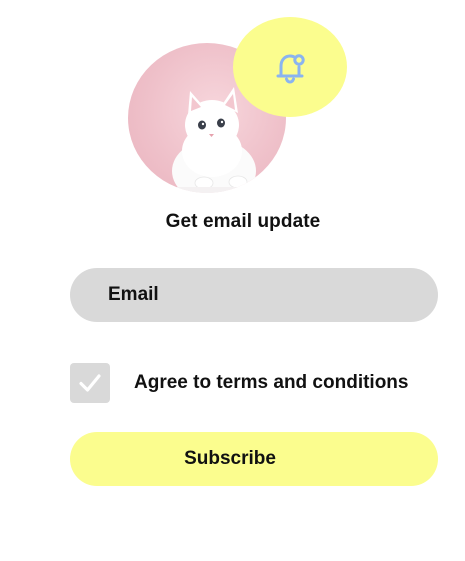  I want to click on subscribe-button-label: Subscribe, so click(230, 458).